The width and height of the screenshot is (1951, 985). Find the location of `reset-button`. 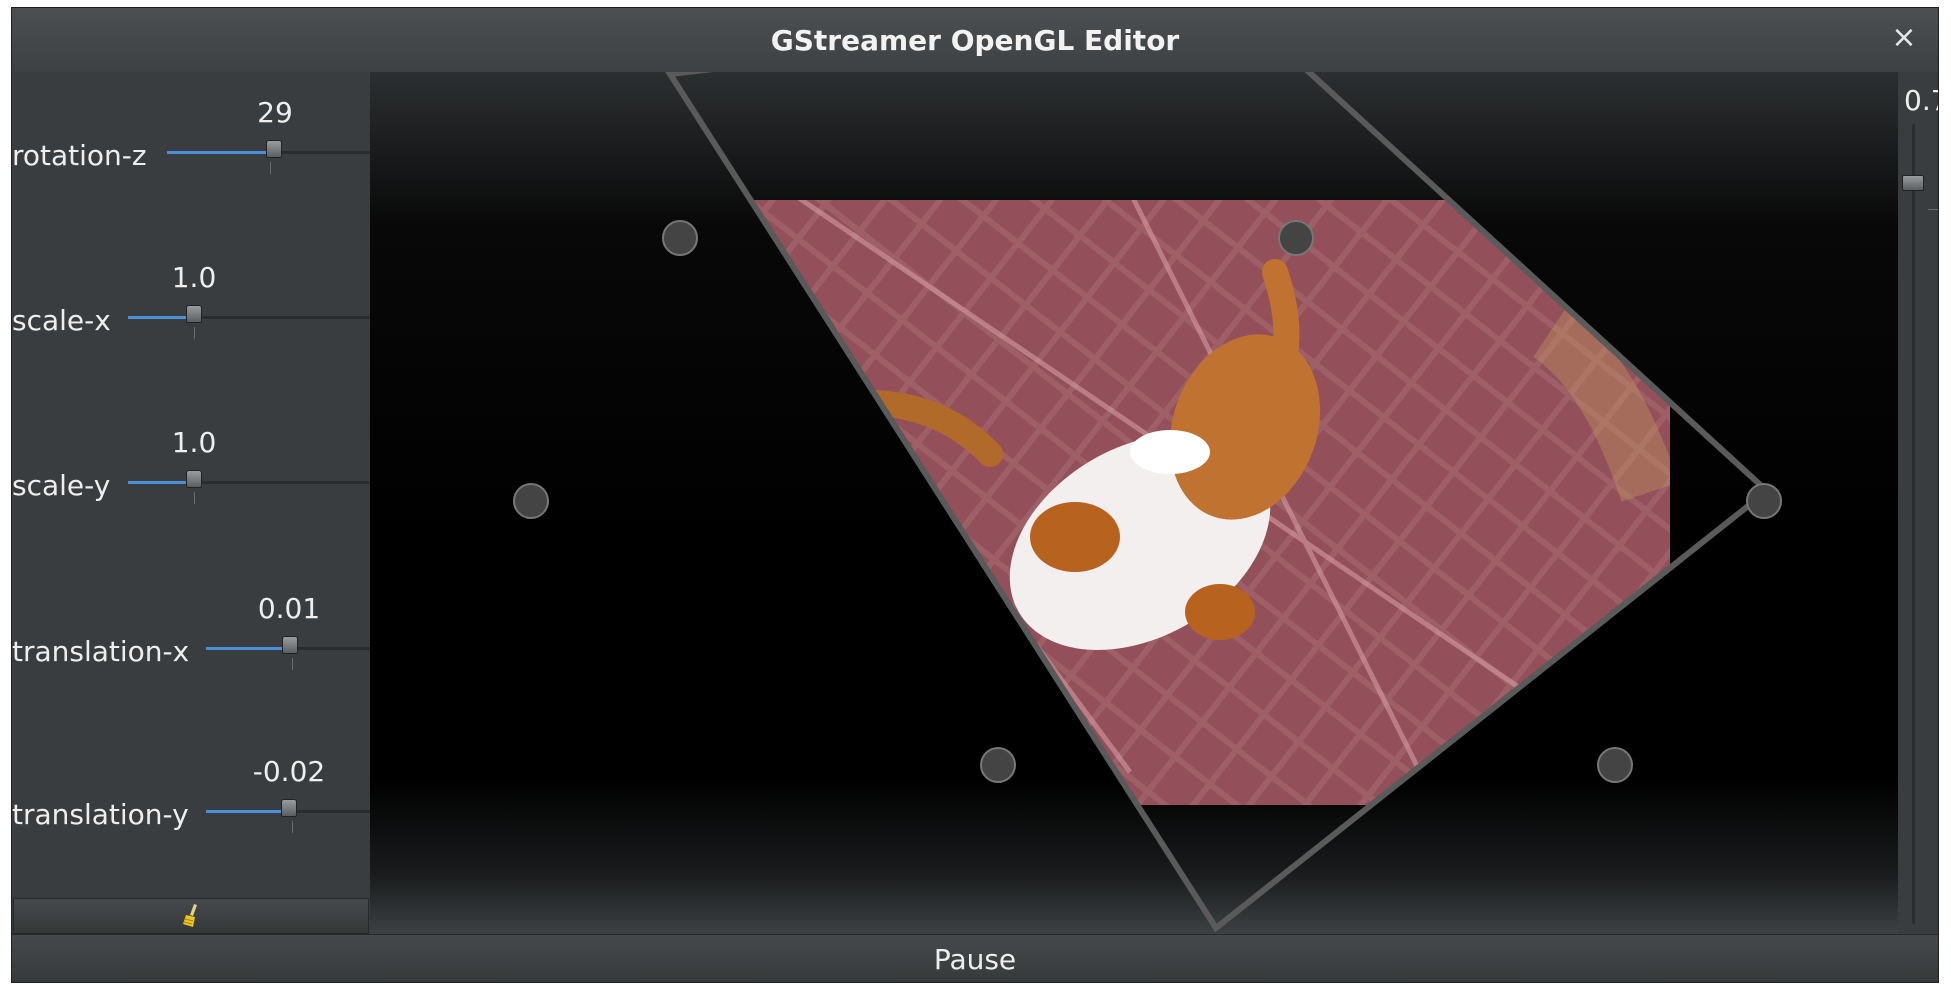

reset-button is located at coordinates (191, 916).